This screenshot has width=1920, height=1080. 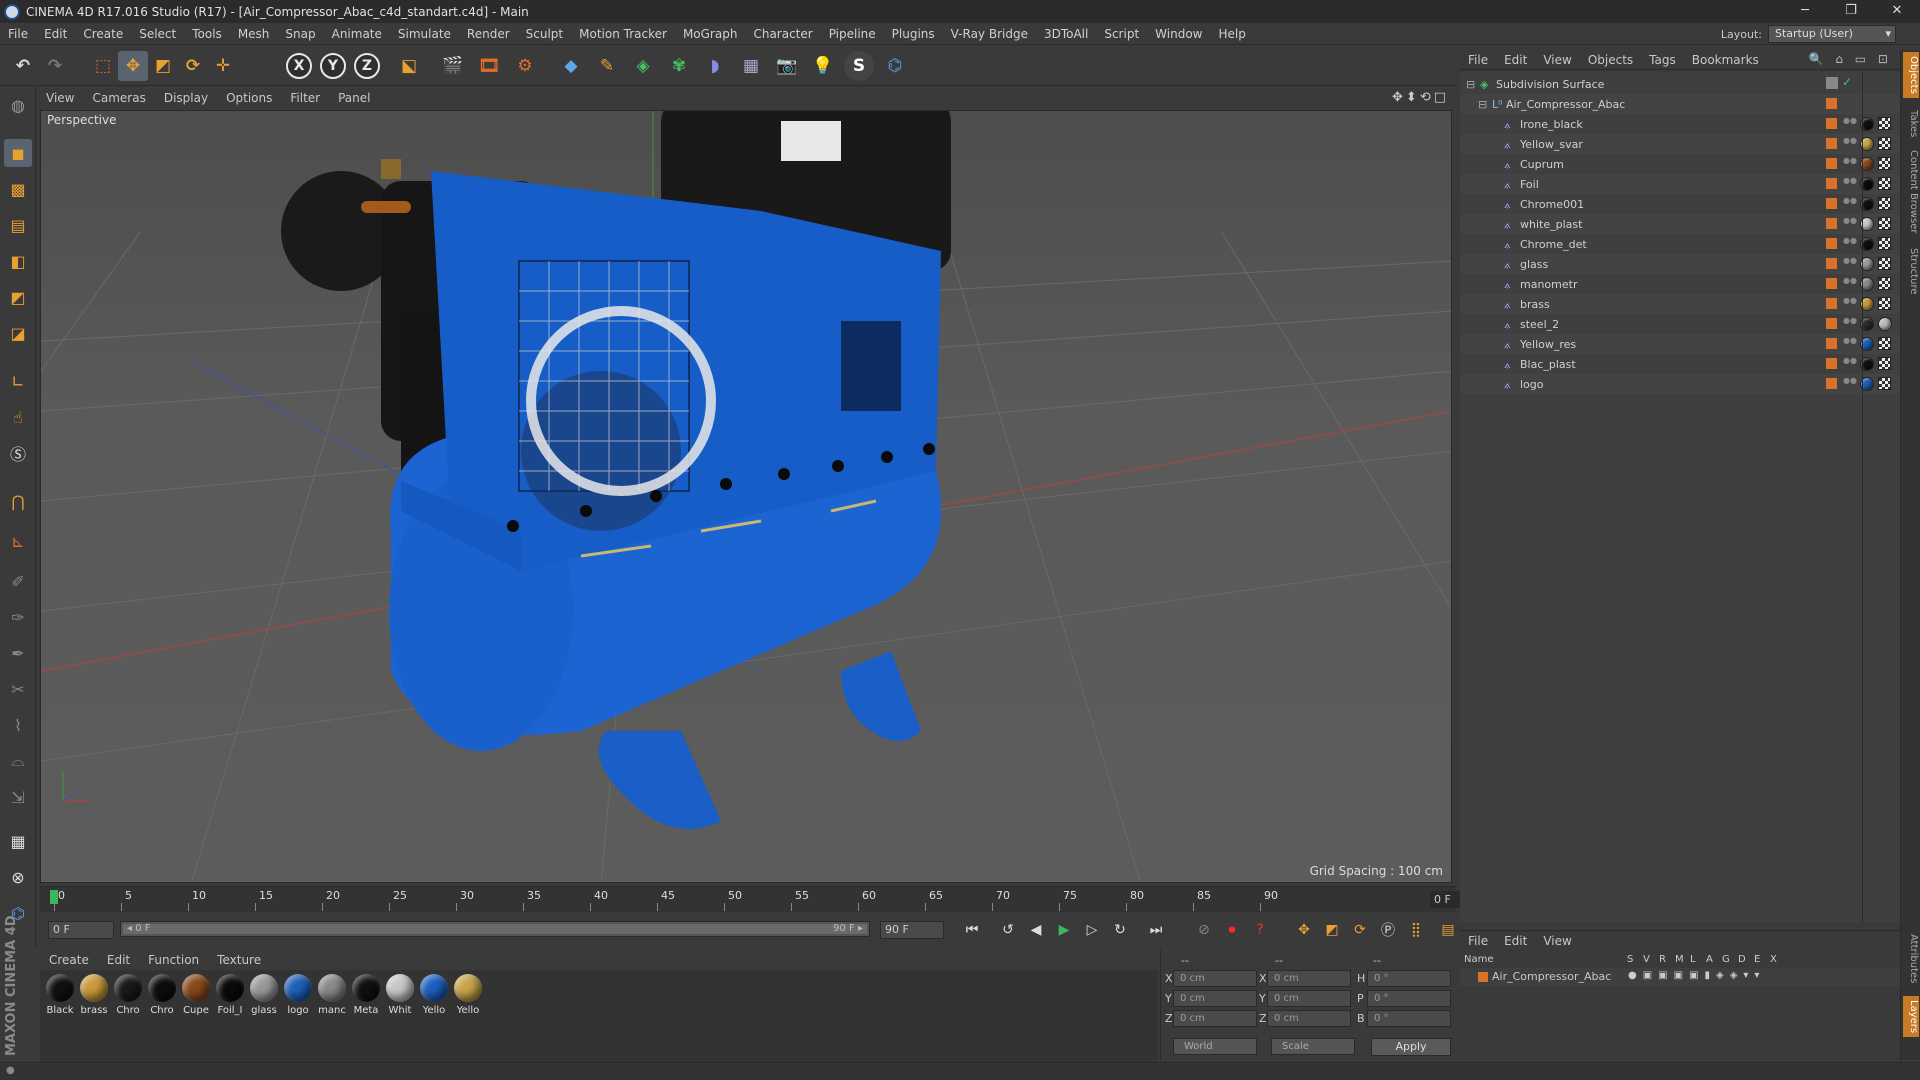 I want to click on menu-edit: Edit, so click(x=55, y=34).